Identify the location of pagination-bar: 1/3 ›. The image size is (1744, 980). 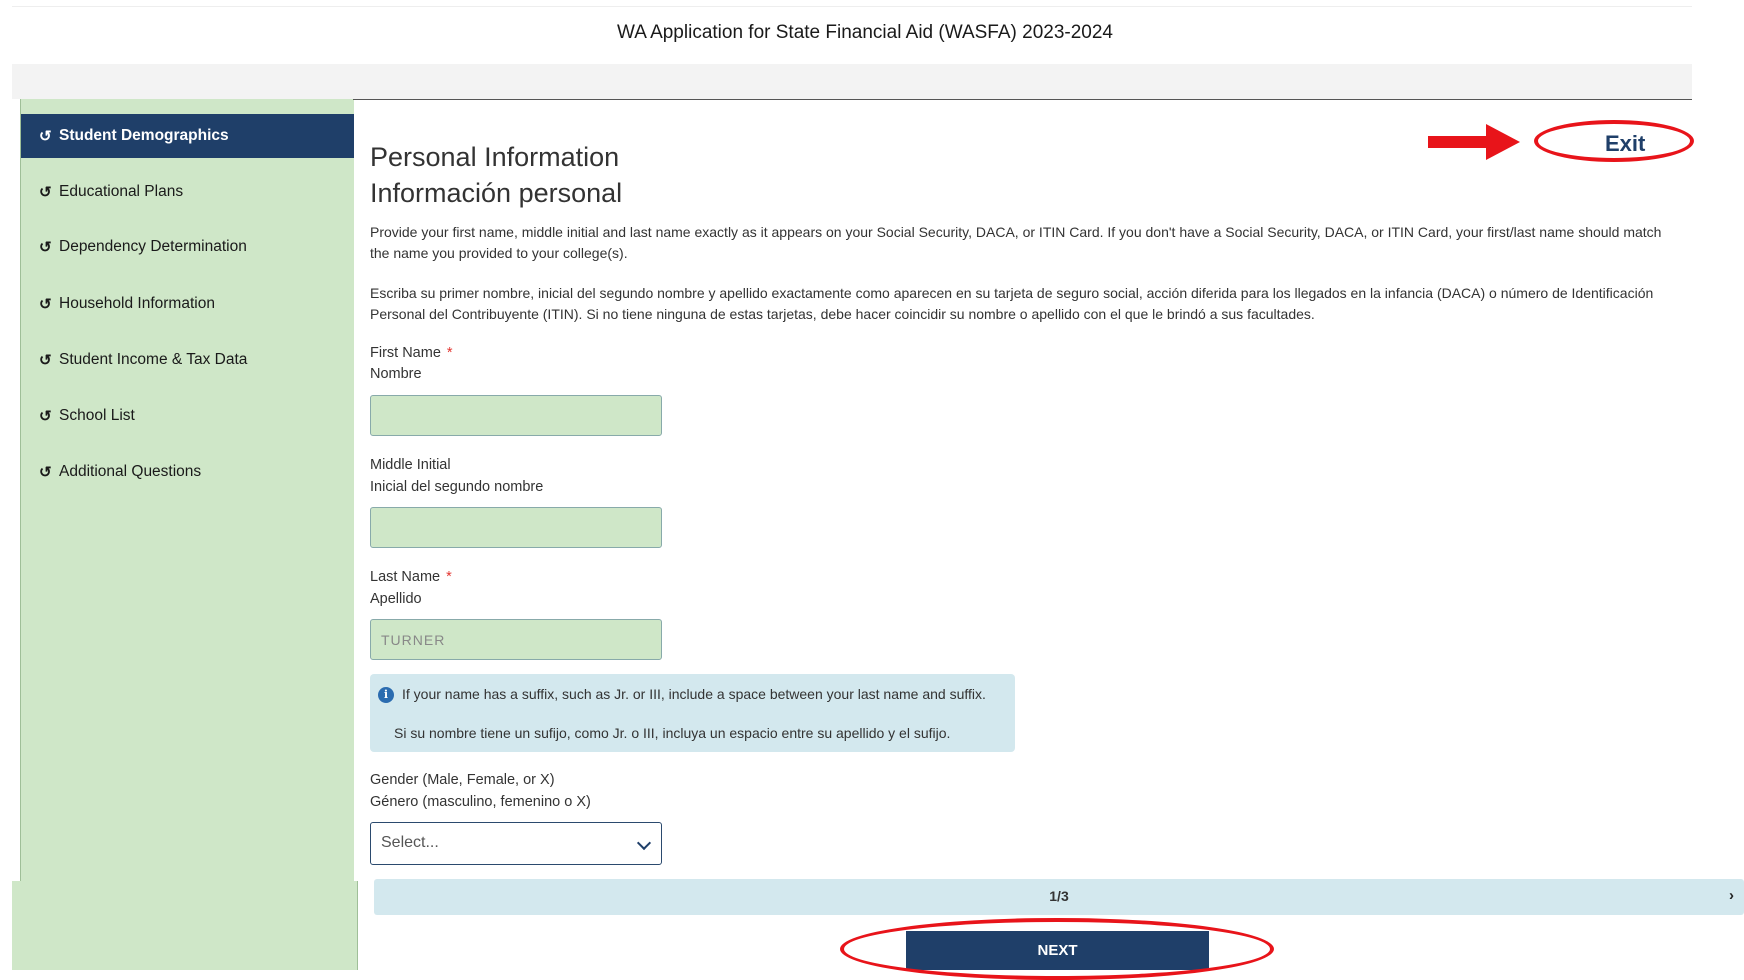
(1059, 897).